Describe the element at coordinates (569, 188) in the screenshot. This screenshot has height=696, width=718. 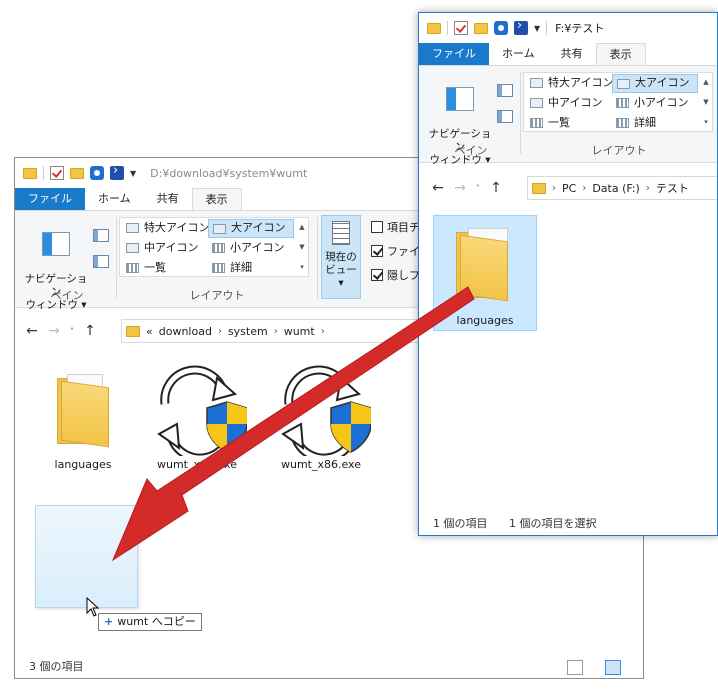
I see `breadcrumb-pc: PC` at that location.